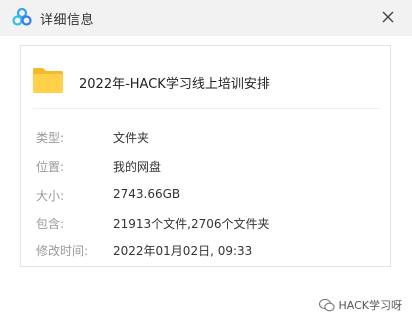  What do you see at coordinates (50, 138) in the screenshot?
I see `detail-label: 类型:` at bounding box center [50, 138].